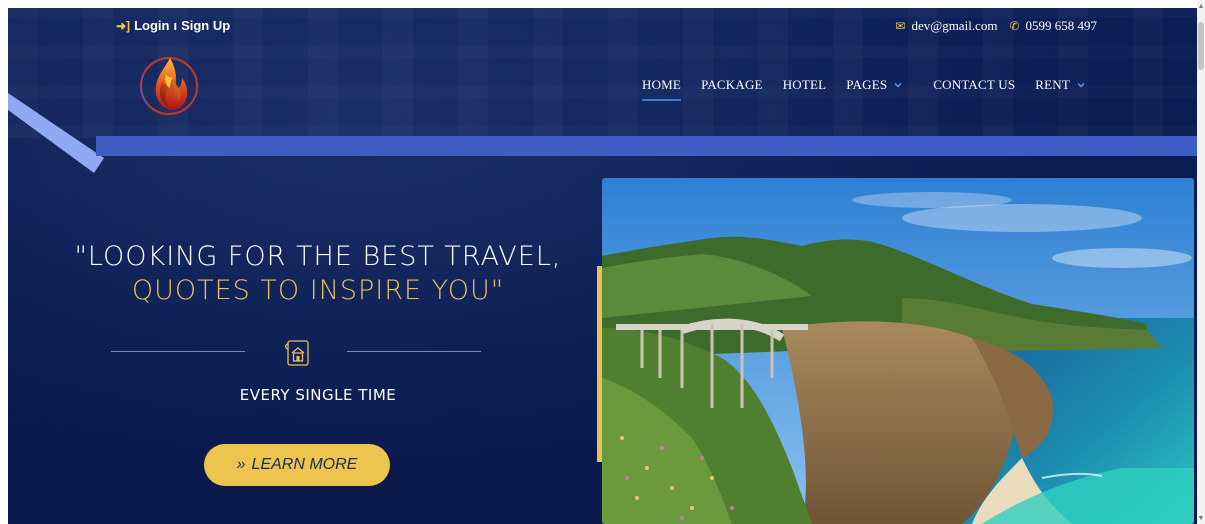 This screenshot has height=524, width=1205. What do you see at coordinates (175, 25) in the screenshot?
I see `auth-separator: ı` at bounding box center [175, 25].